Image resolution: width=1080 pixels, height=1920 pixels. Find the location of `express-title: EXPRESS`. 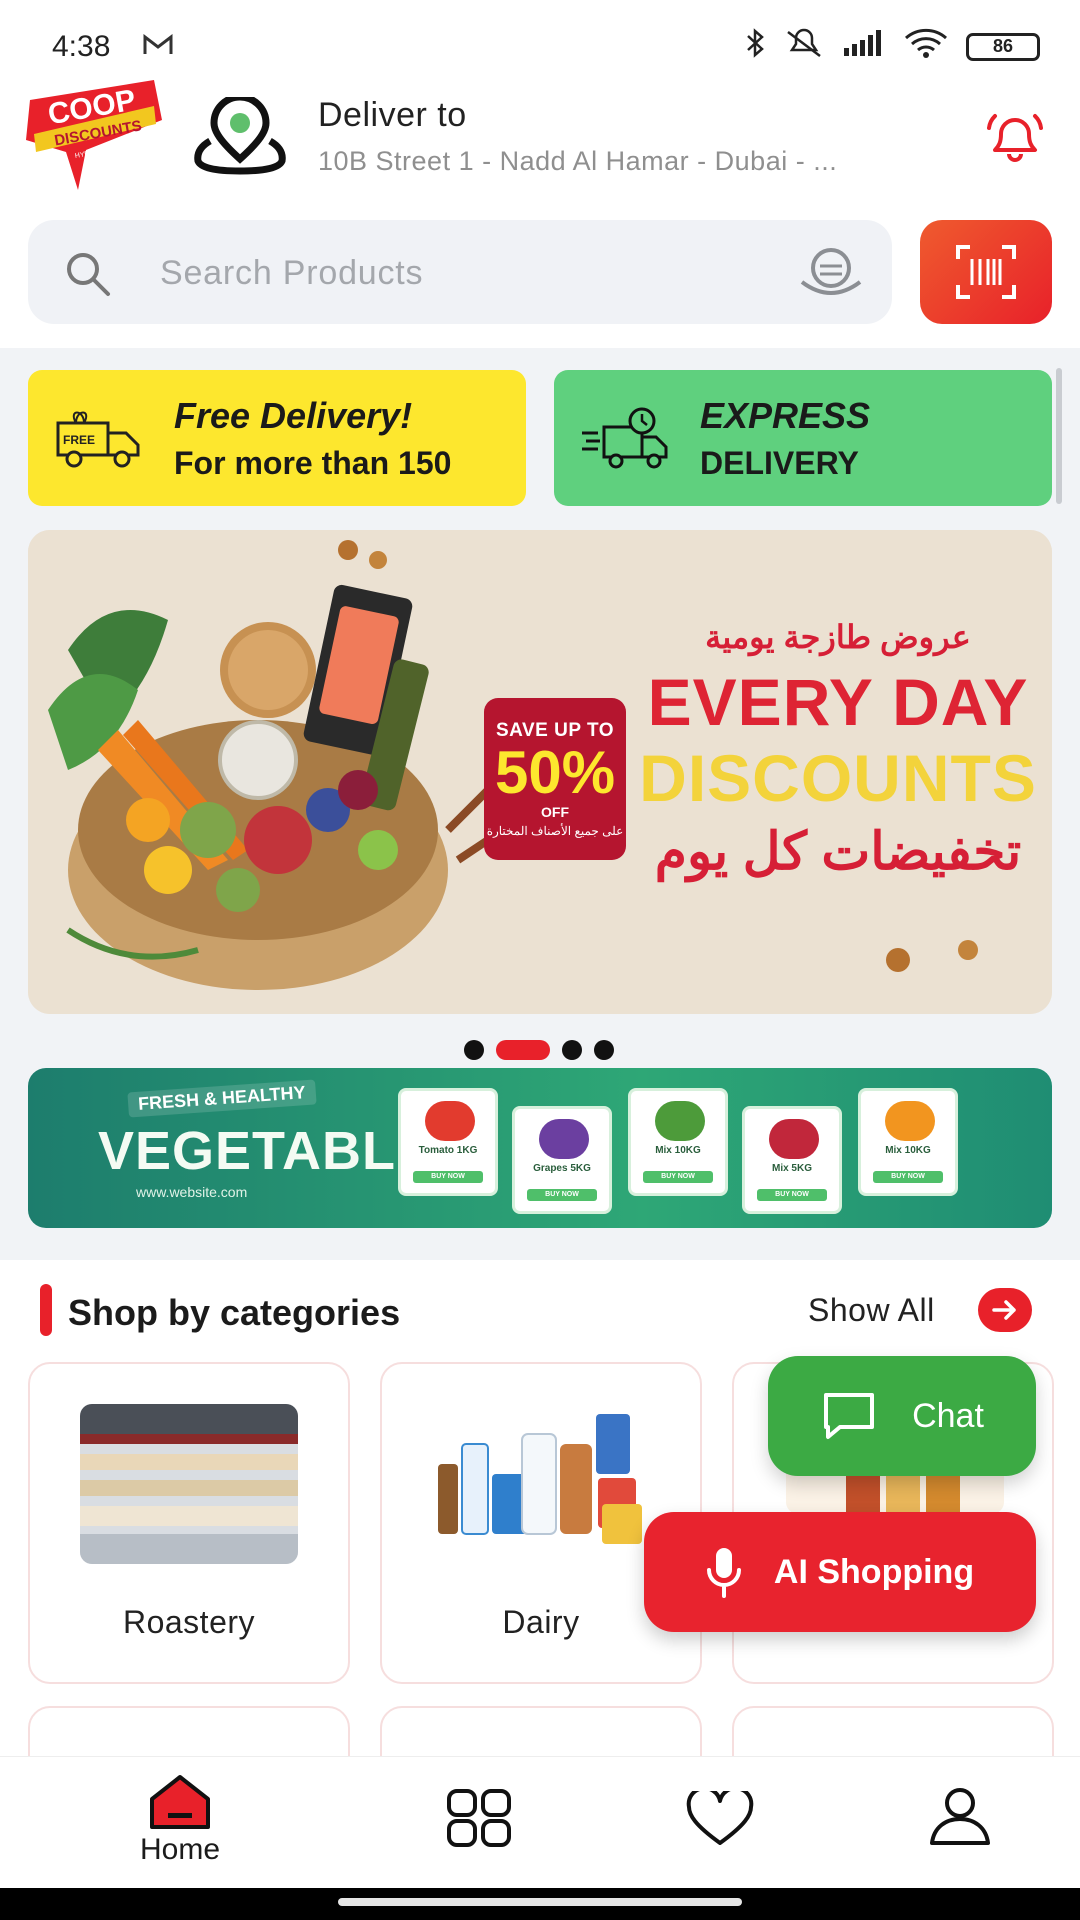

express-title: EXPRESS is located at coordinates (785, 415).